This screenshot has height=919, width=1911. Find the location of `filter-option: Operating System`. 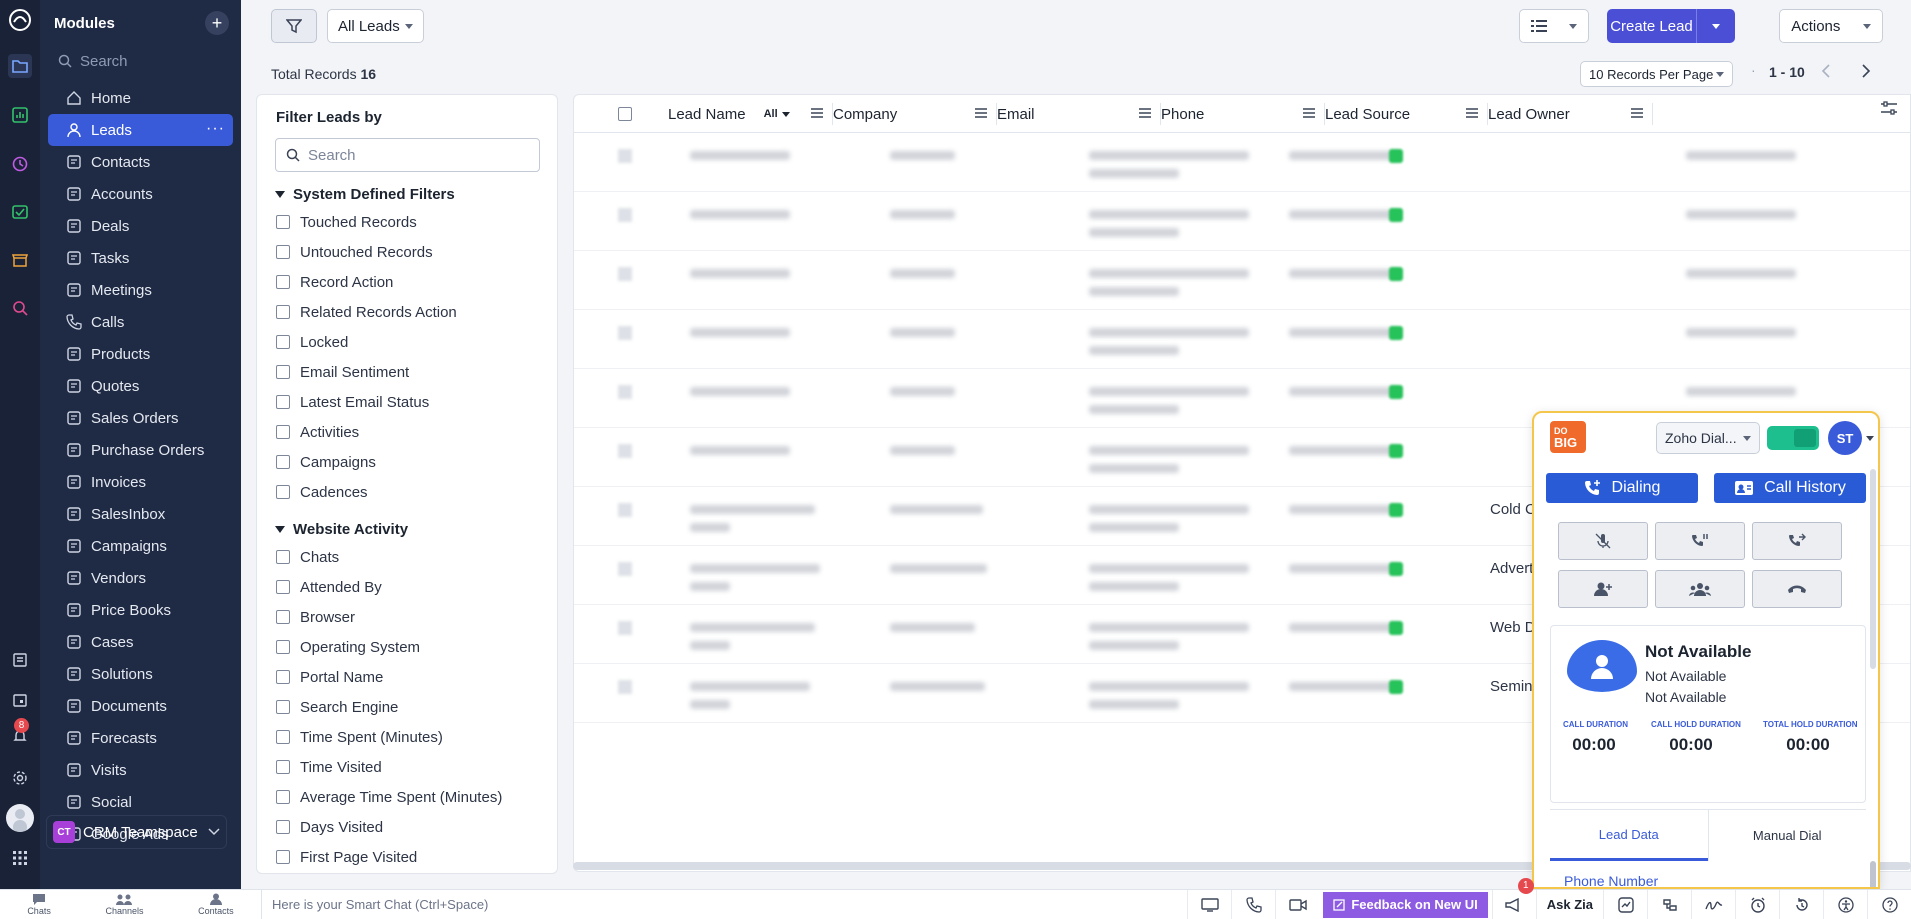

filter-option: Operating System is located at coordinates (416, 647).